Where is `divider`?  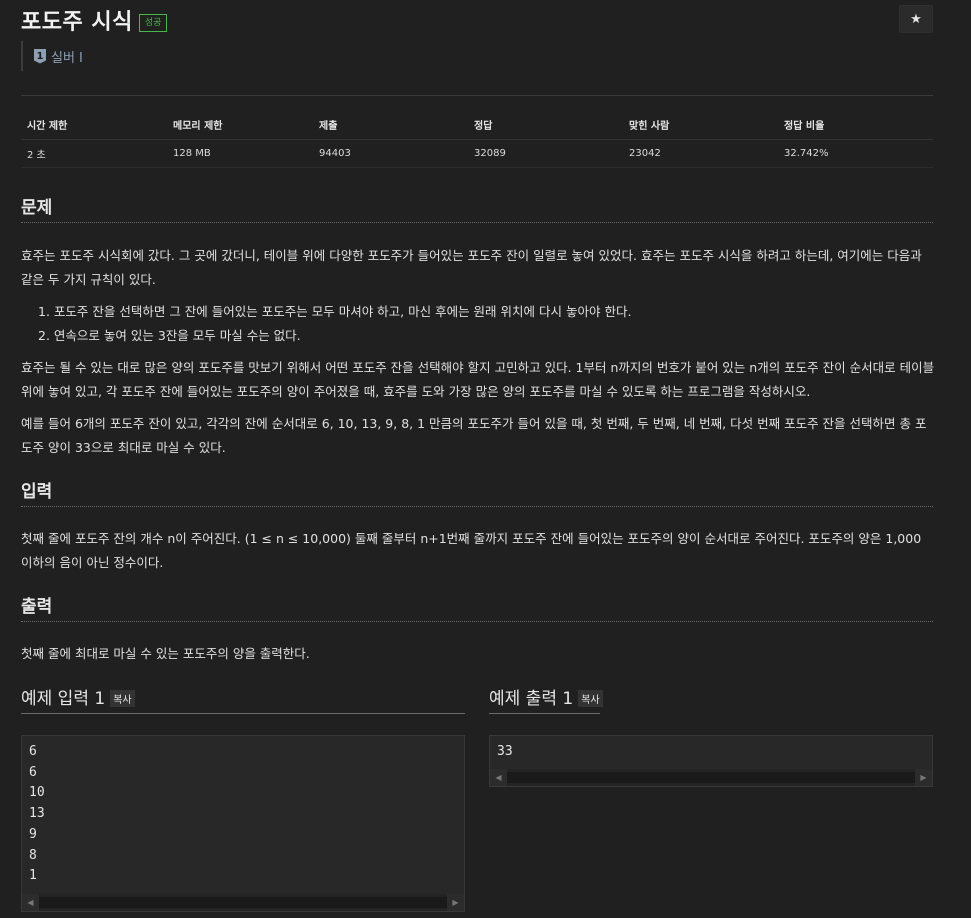 divider is located at coordinates (477, 95).